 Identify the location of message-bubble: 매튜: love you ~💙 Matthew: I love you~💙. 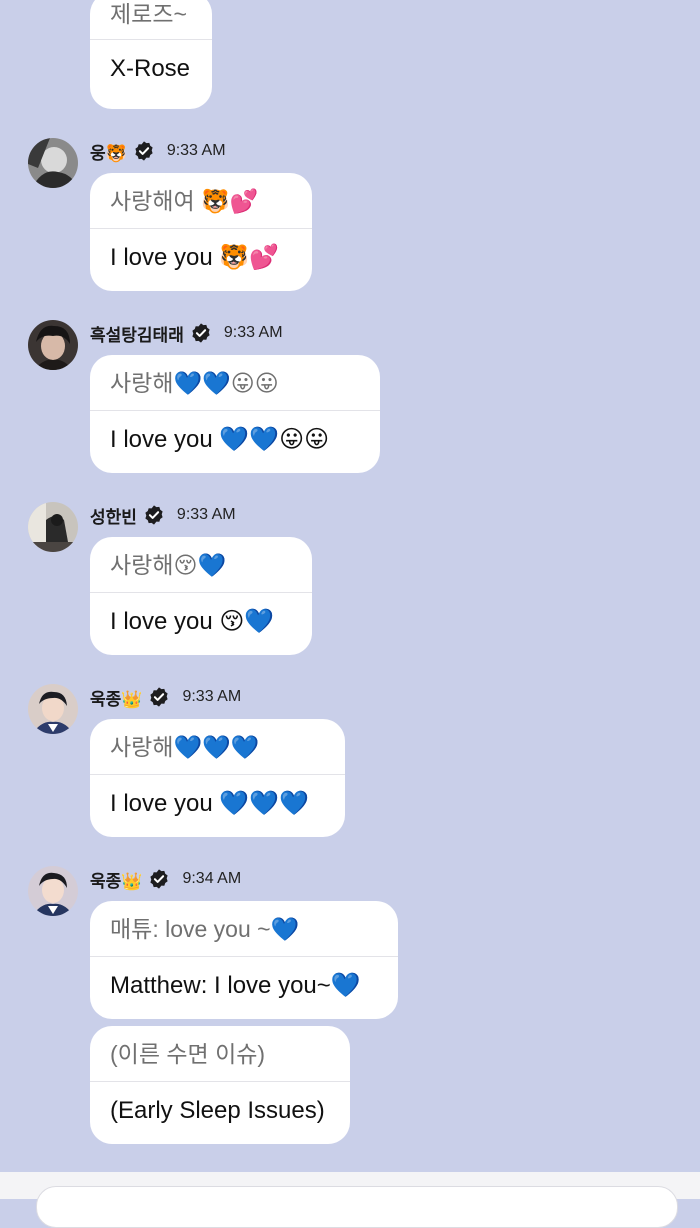
(244, 960).